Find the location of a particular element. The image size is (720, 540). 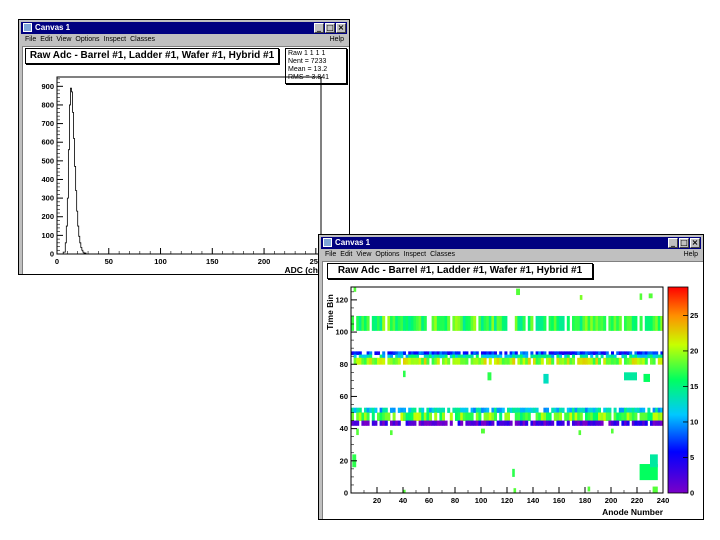

x-tick-label: 120 is located at coordinates (507, 500).